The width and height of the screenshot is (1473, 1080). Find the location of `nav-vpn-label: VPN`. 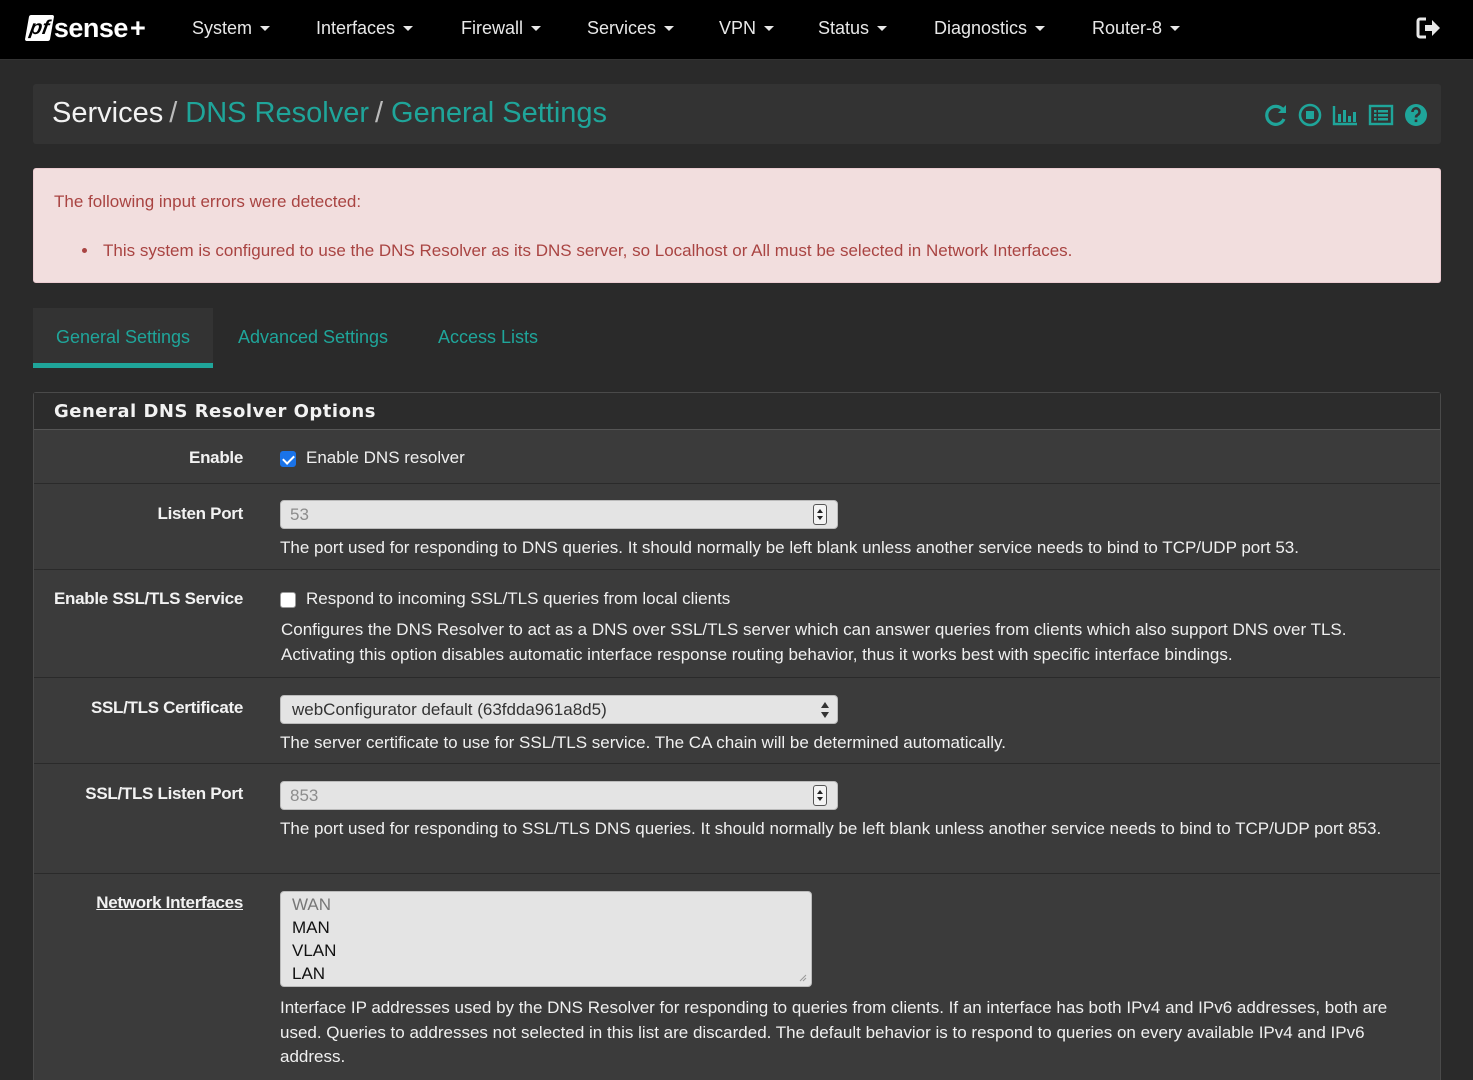

nav-vpn-label: VPN is located at coordinates (738, 28).